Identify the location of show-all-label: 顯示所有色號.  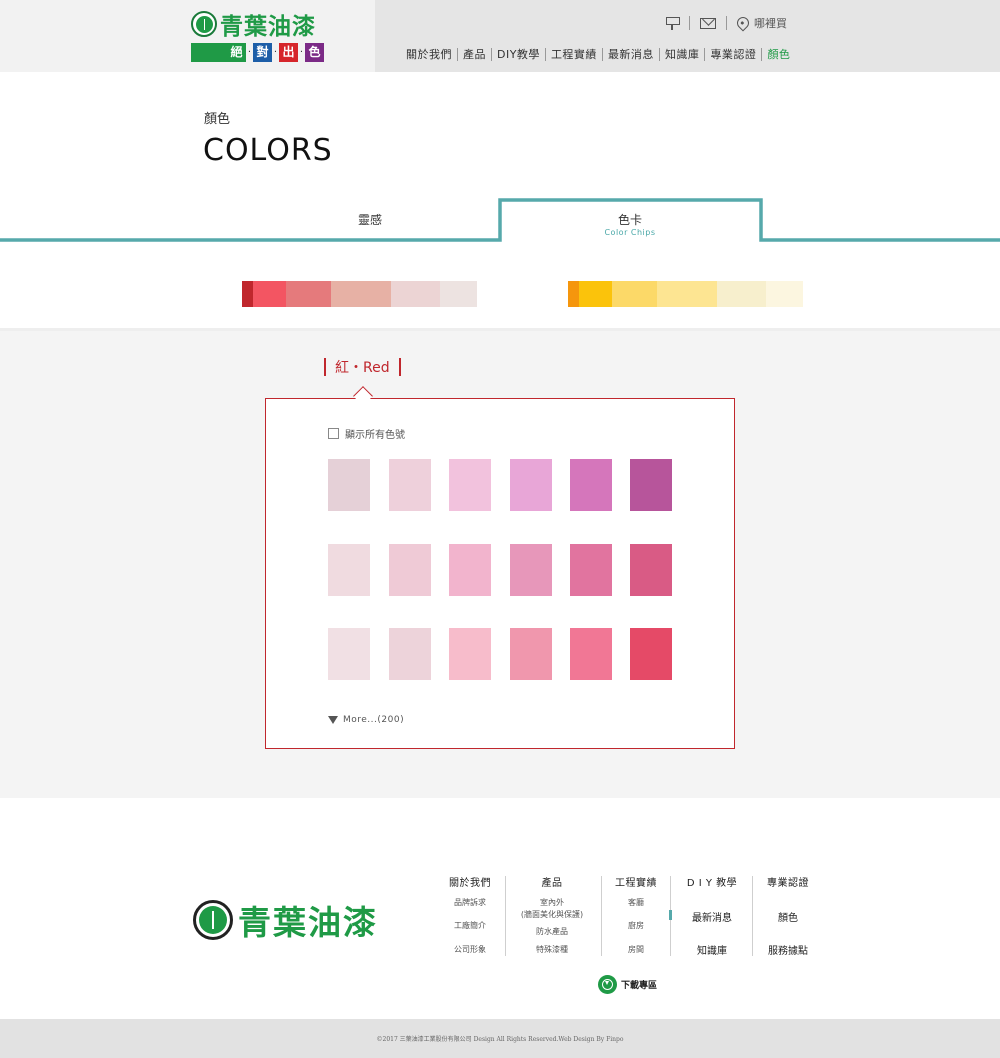
(375, 435).